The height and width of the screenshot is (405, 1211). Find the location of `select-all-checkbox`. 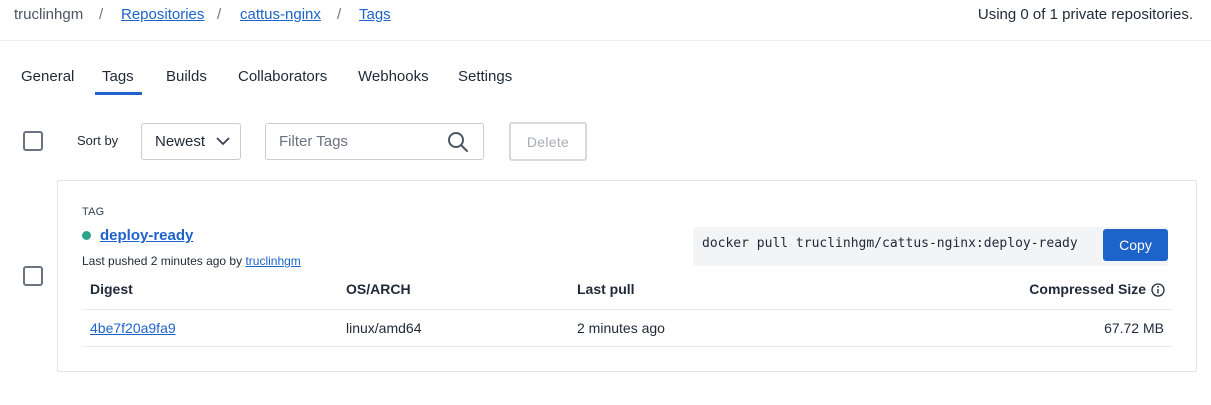

select-all-checkbox is located at coordinates (33, 141).